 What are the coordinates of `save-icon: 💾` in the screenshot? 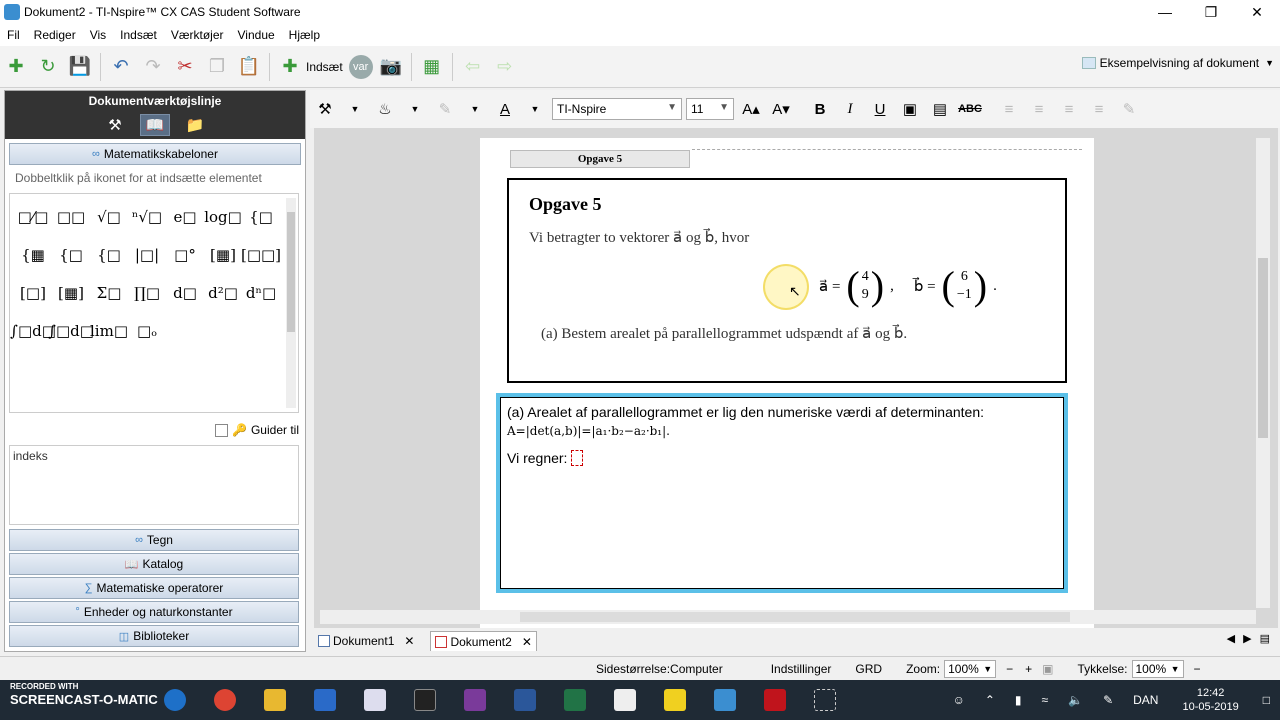 It's located at (80, 67).